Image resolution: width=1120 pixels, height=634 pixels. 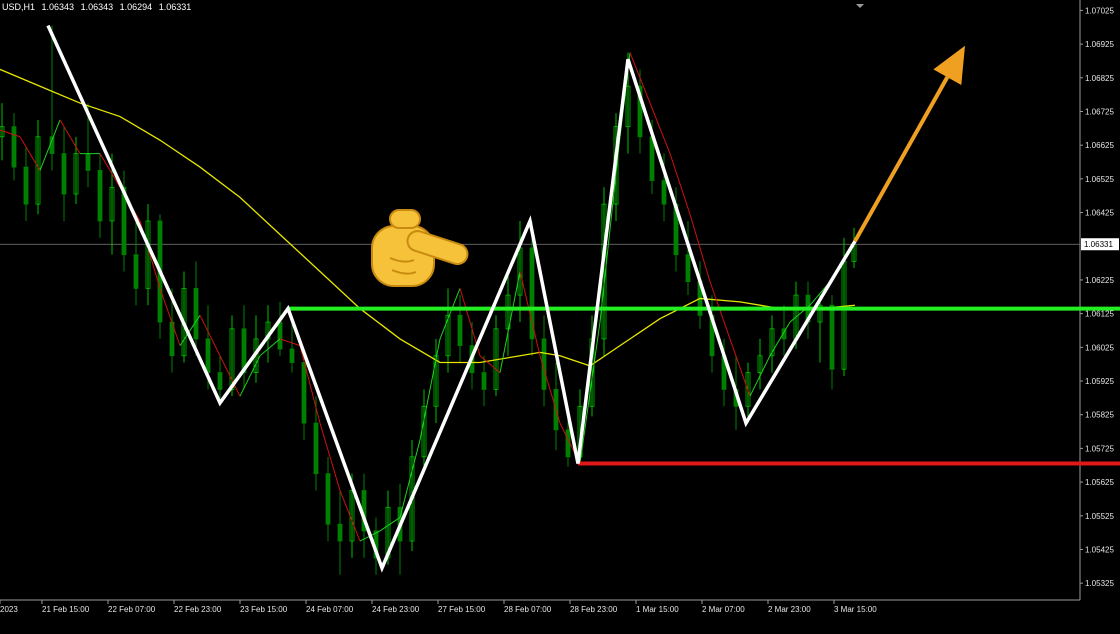 What do you see at coordinates (132, 609) in the screenshot?
I see `time-tick-label: 22 Feb 07:00` at bounding box center [132, 609].